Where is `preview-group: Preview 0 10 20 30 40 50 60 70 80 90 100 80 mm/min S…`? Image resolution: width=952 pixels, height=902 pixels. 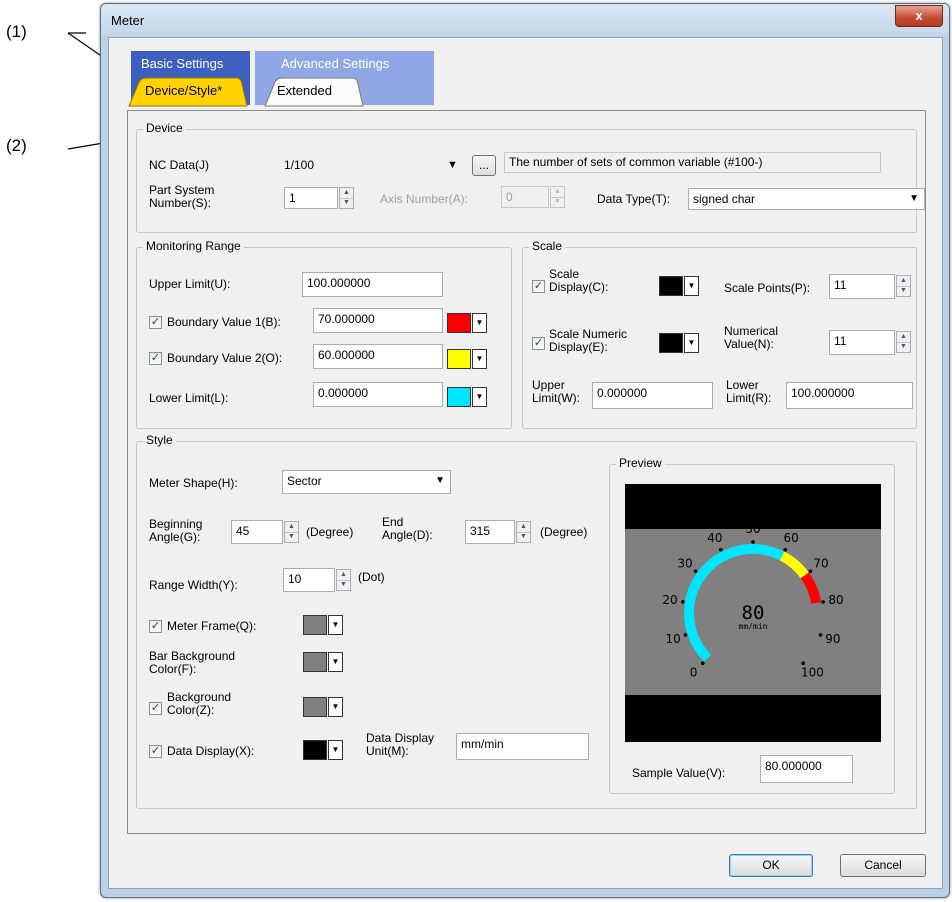 preview-group: Preview 0 10 20 30 40 50 60 70 80 90 100 80 mm/min S… is located at coordinates (752, 625).